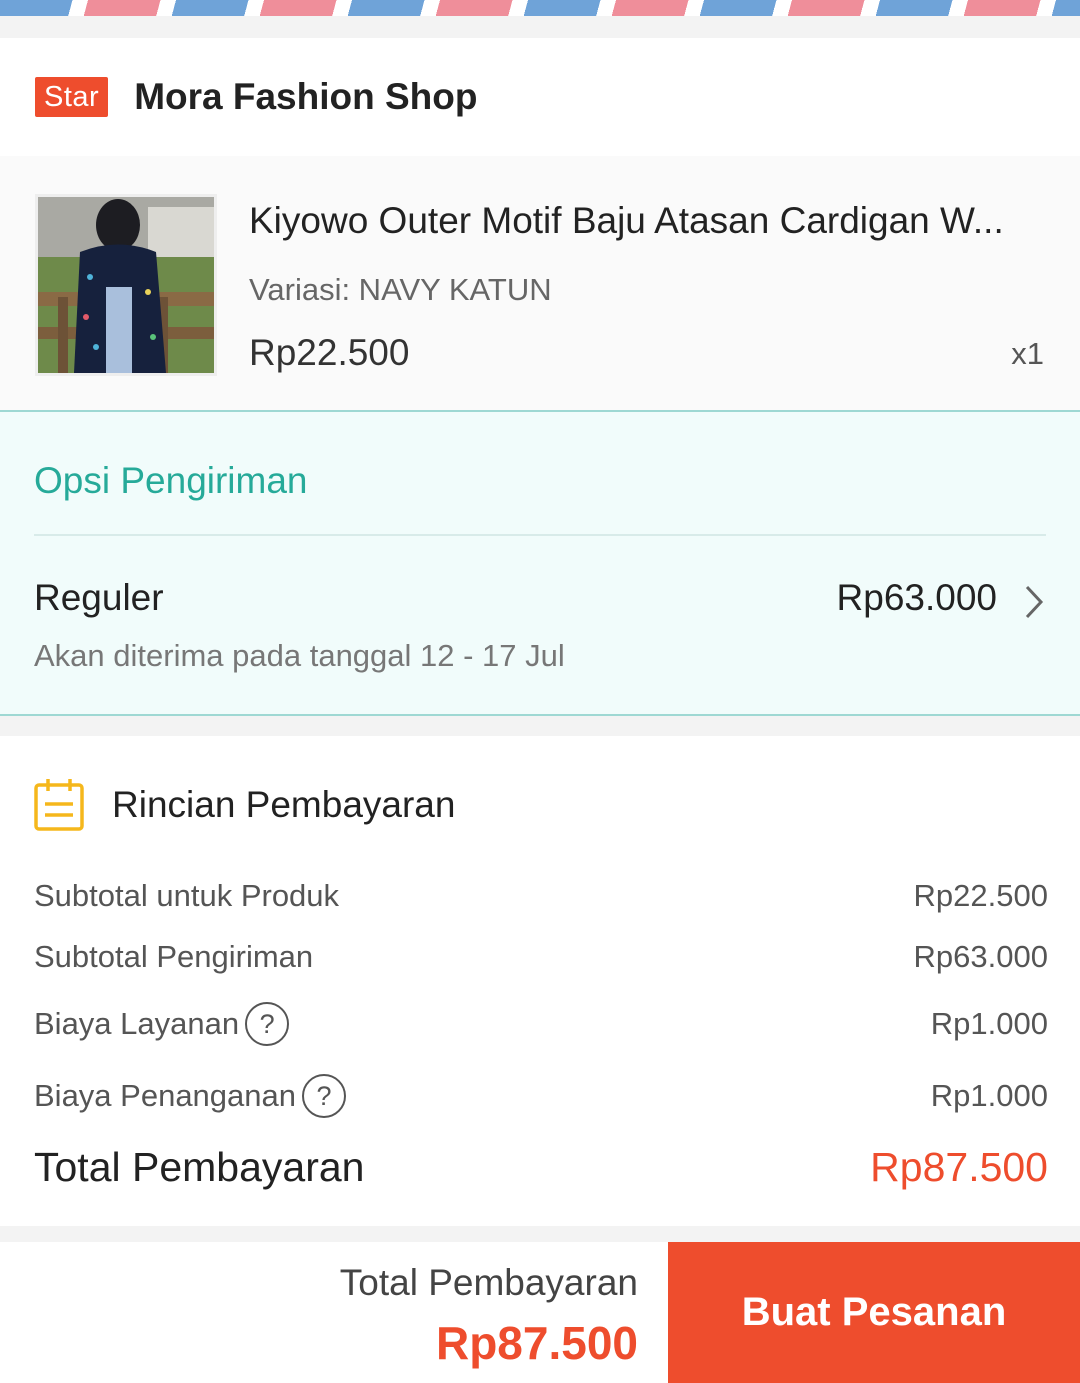  What do you see at coordinates (540, 8) in the screenshot?
I see `airmail-border` at bounding box center [540, 8].